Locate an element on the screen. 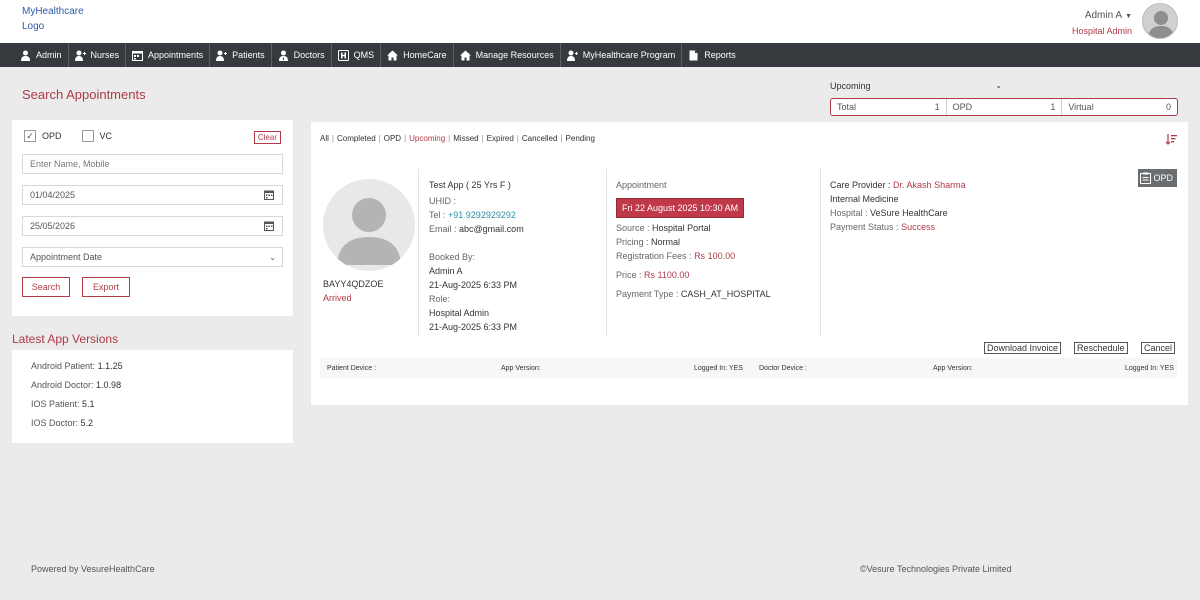 This screenshot has width=1200, height=600. filter-completed: Completed is located at coordinates (356, 138).